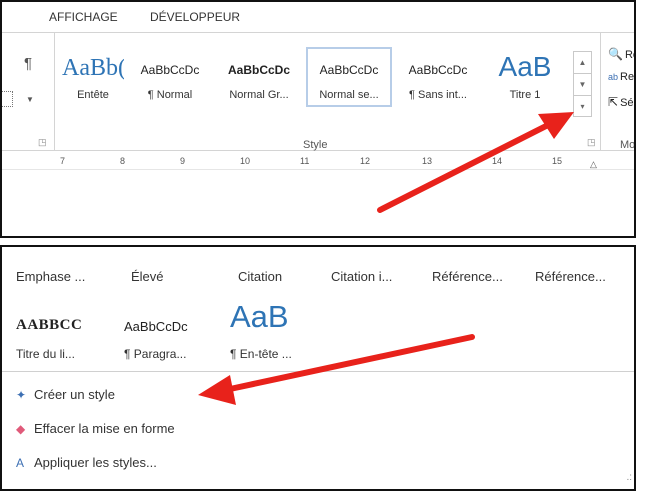 This screenshot has width=648, height=491. I want to click on tab-affichage: AFFICHAGE, so click(83, 17).